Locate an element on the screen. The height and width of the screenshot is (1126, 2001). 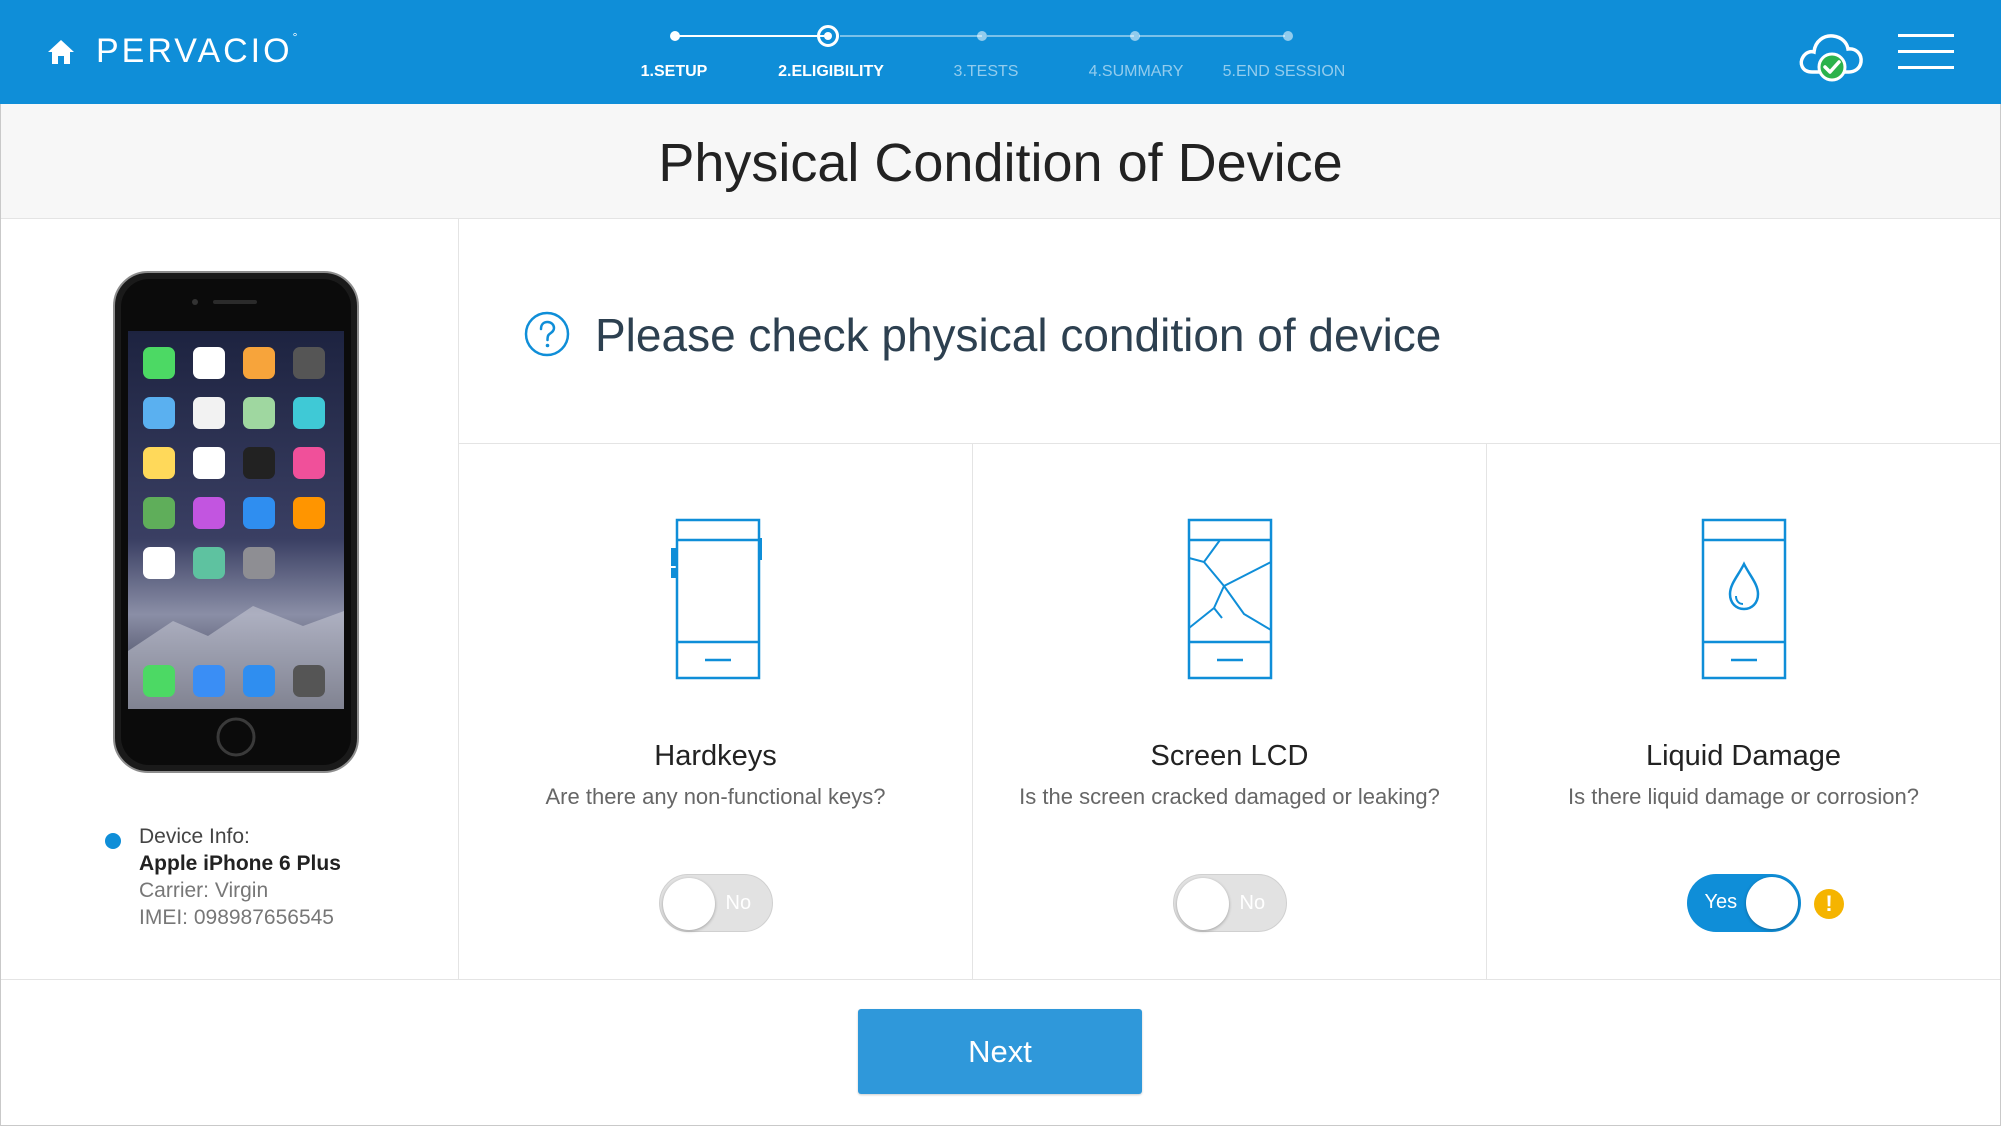
cloud-check-icon is located at coordinates (1831, 55).